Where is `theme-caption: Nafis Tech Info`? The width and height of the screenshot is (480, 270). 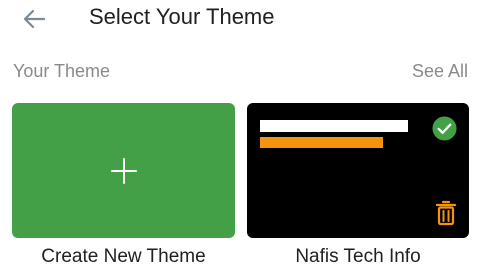
theme-caption: Nafis Tech Info is located at coordinates (358, 256).